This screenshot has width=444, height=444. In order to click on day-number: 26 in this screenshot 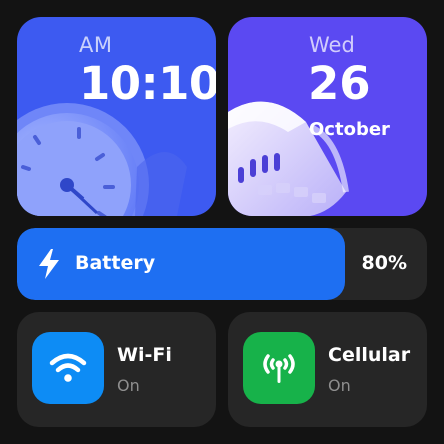, I will do `click(339, 83)`.